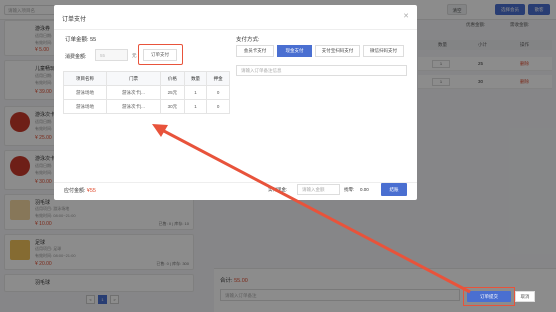 This screenshot has height=312, width=556. What do you see at coordinates (111, 55) in the screenshot?
I see `consume-amount-input: 55` at bounding box center [111, 55].